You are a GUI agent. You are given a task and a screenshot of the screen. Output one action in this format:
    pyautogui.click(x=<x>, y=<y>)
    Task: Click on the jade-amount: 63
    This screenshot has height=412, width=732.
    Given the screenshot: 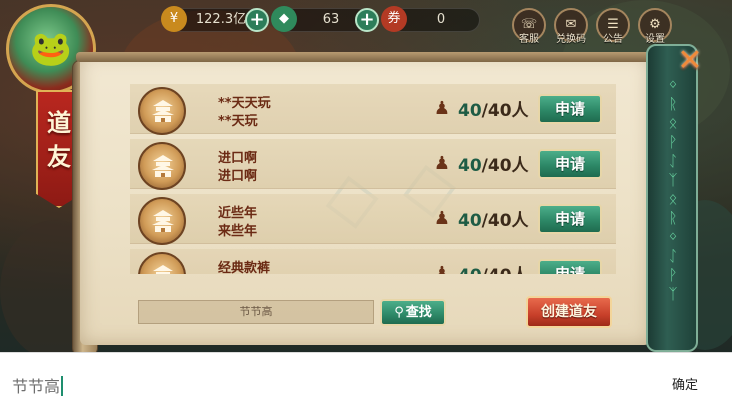 What is the action you would take?
    pyautogui.click(x=331, y=19)
    